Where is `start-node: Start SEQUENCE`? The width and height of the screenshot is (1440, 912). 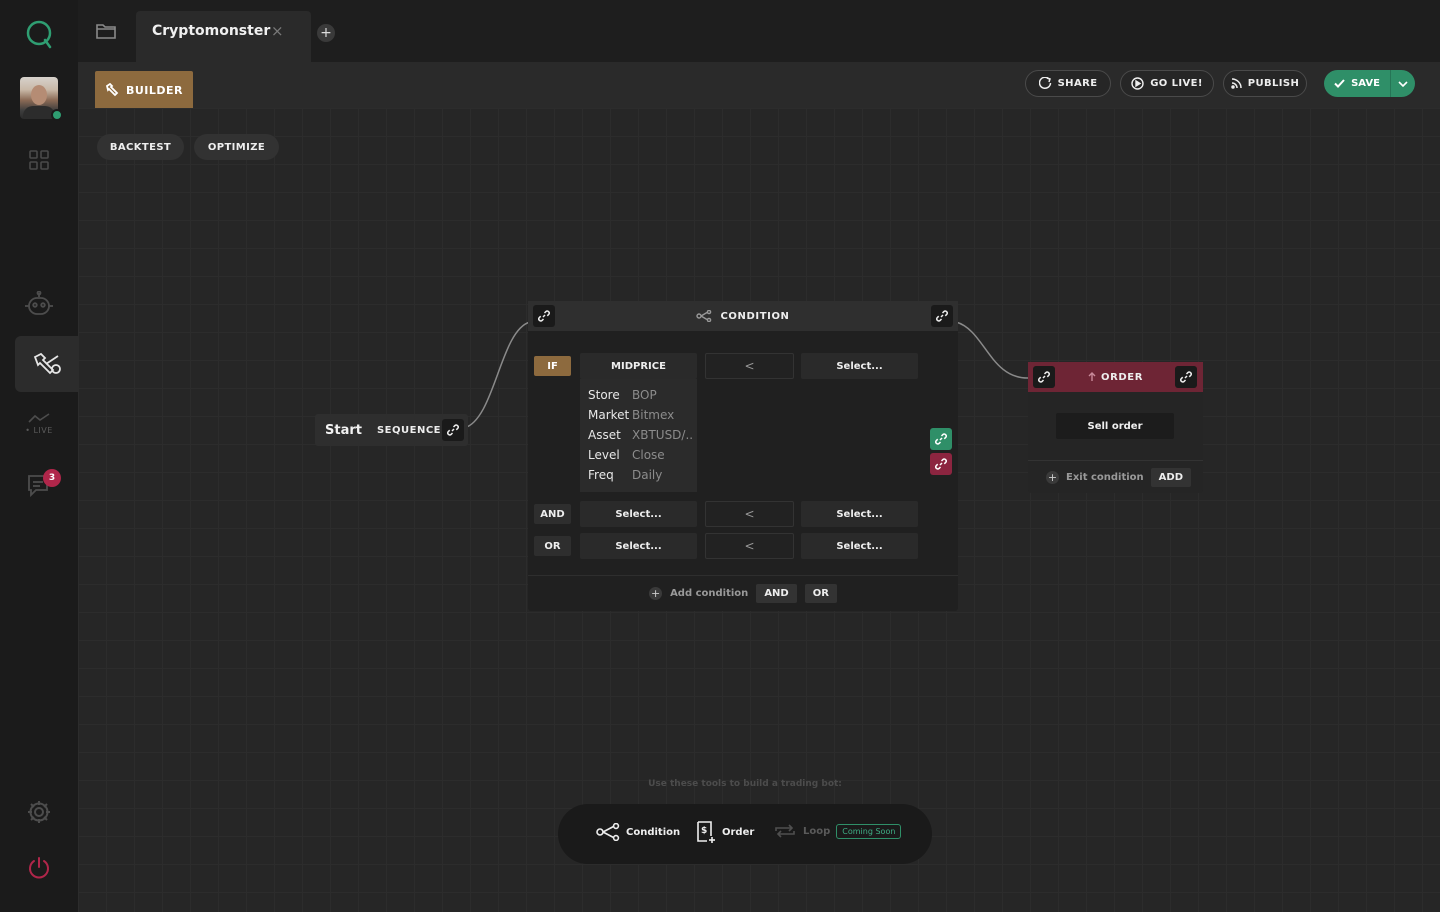
start-node: Start SEQUENCE is located at coordinates (391, 430).